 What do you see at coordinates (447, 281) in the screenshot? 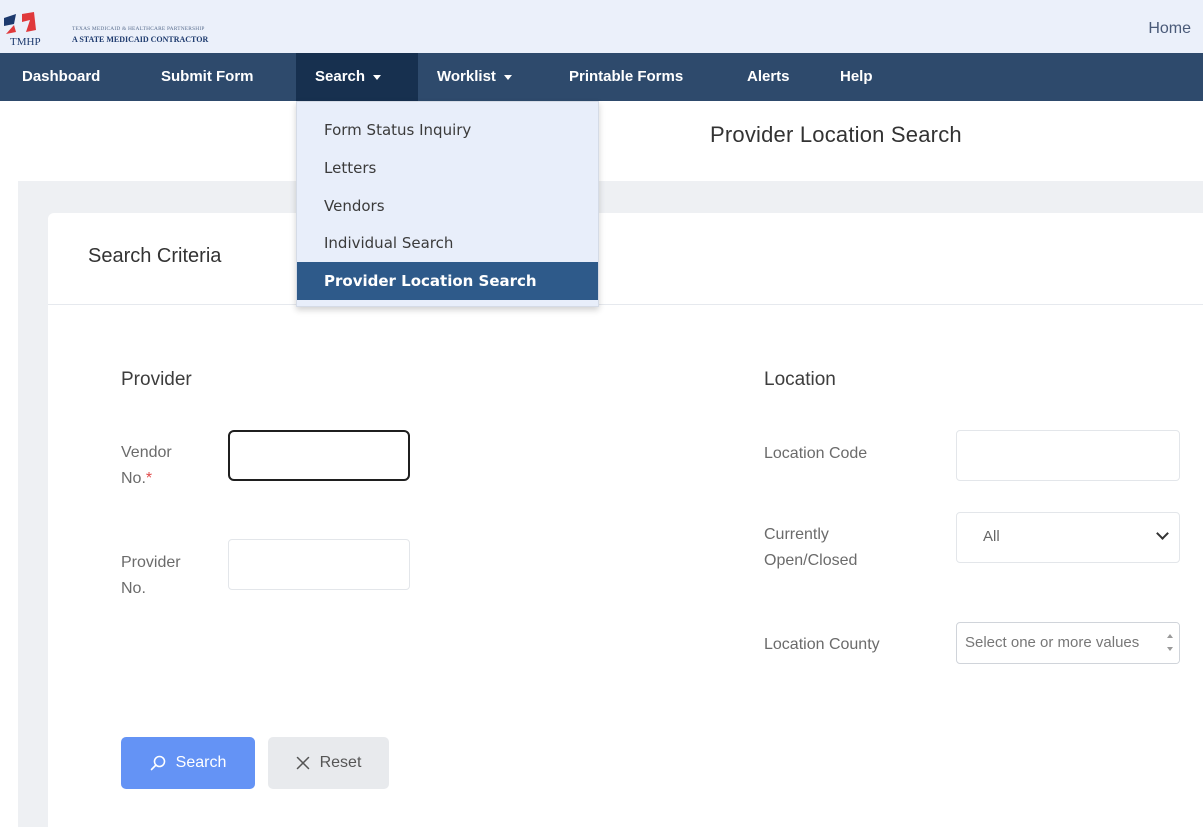
I see `menu-item-provider-location-search: Provider Location Search` at bounding box center [447, 281].